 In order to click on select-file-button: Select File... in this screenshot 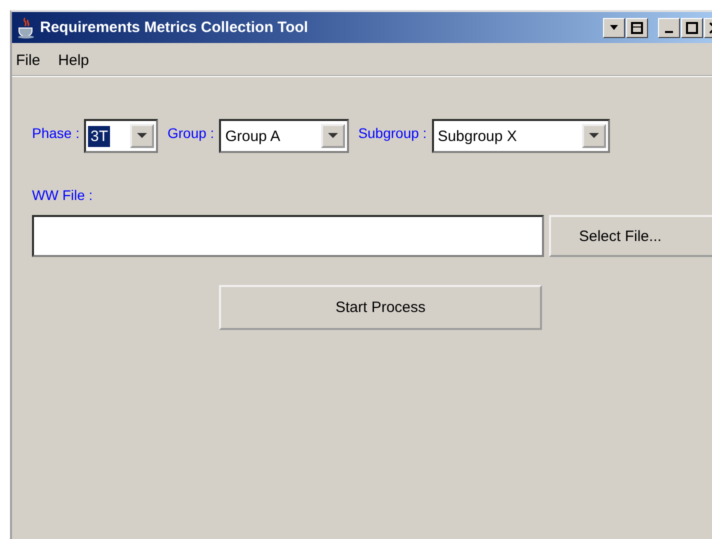, I will do `click(630, 236)`.